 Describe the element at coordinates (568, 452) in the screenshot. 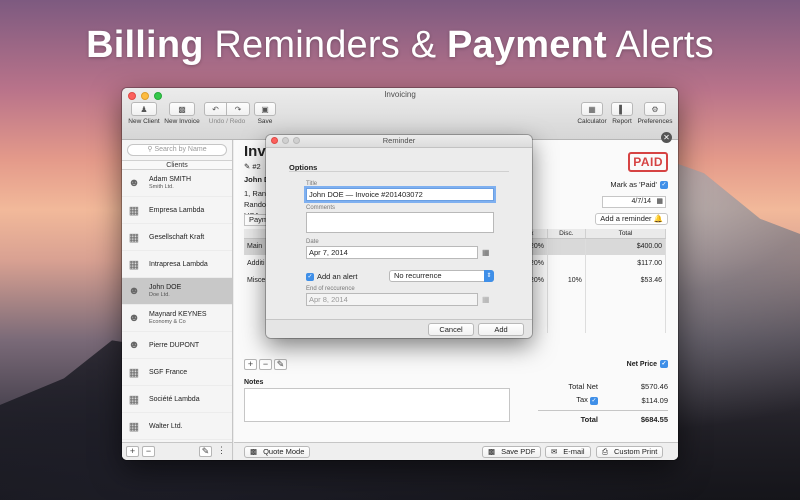

I see `email-button: ✉ E-mail` at that location.